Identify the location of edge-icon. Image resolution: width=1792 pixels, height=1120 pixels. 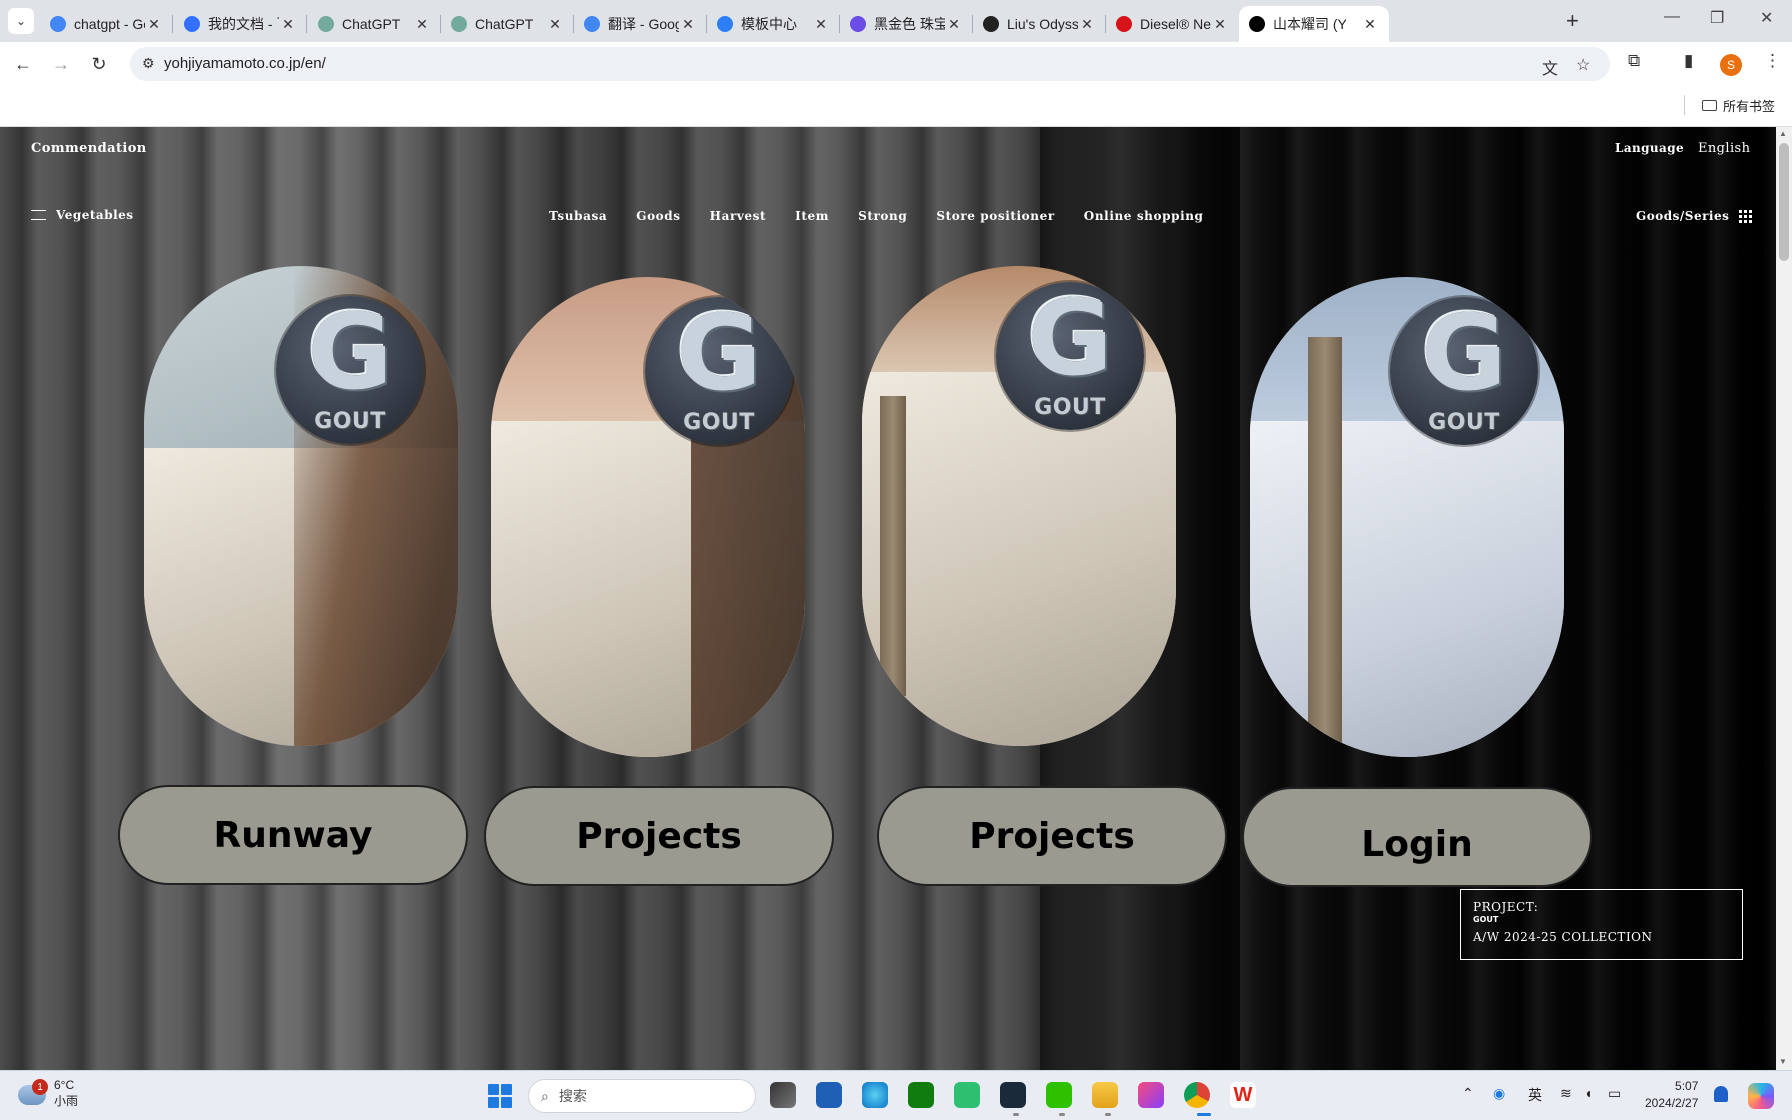
(875, 1095).